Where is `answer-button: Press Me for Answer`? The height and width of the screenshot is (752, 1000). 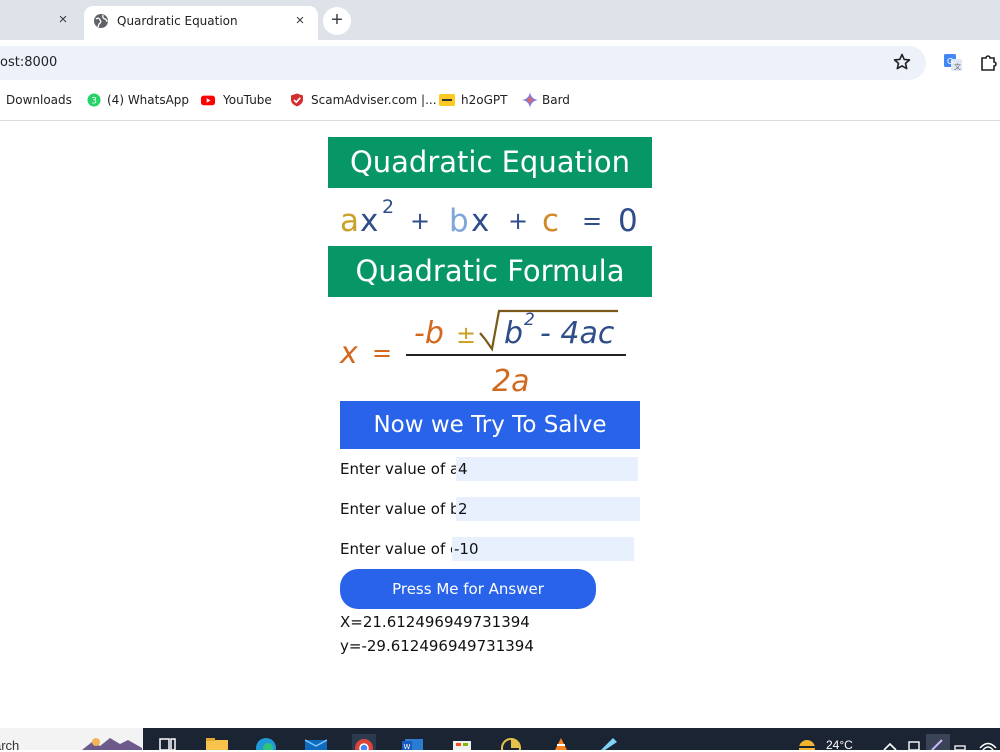
answer-button: Press Me for Answer is located at coordinates (468, 589).